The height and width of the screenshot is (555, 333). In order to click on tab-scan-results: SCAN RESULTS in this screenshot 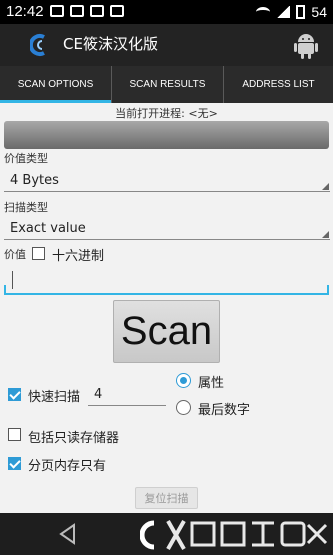, I will do `click(167, 84)`.